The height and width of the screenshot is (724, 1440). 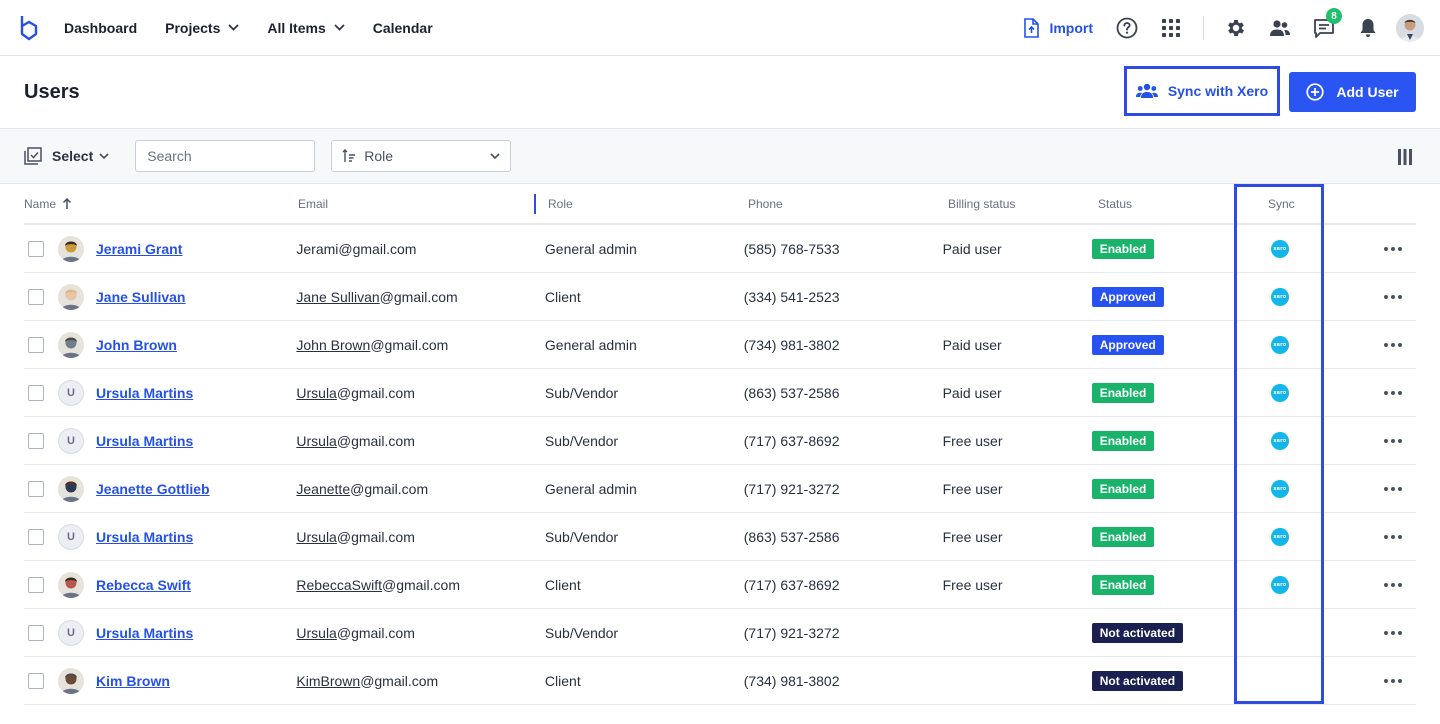 What do you see at coordinates (100, 28) in the screenshot?
I see `nav-item-dashboard: Dashboard` at bounding box center [100, 28].